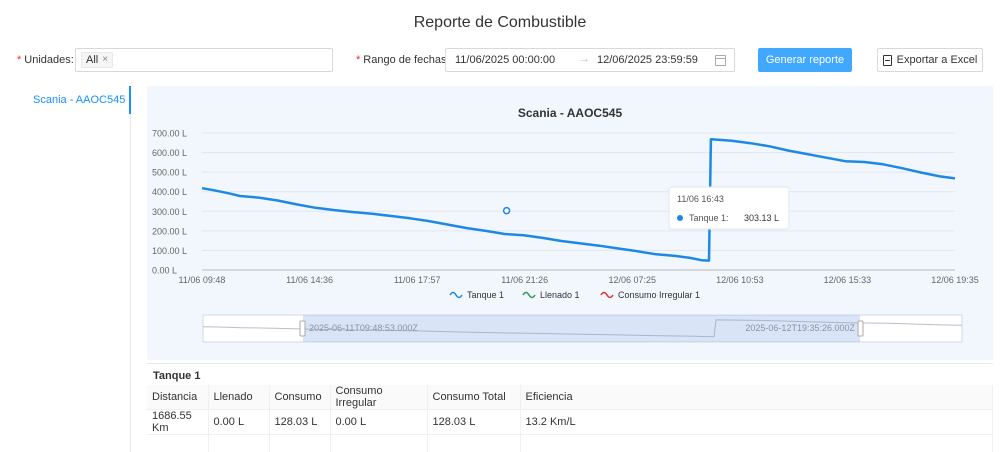 The image size is (1000, 452). What do you see at coordinates (169, 251) in the screenshot?
I see `y-tick-label: 100.00 L` at bounding box center [169, 251].